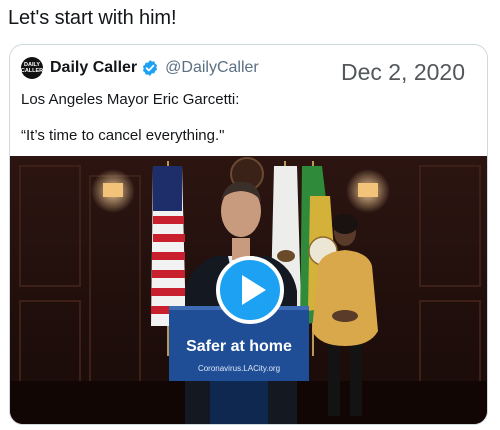  I want to click on quoted-text-line1: Los Angeles Mayor Eric Garcetti:, so click(130, 99).